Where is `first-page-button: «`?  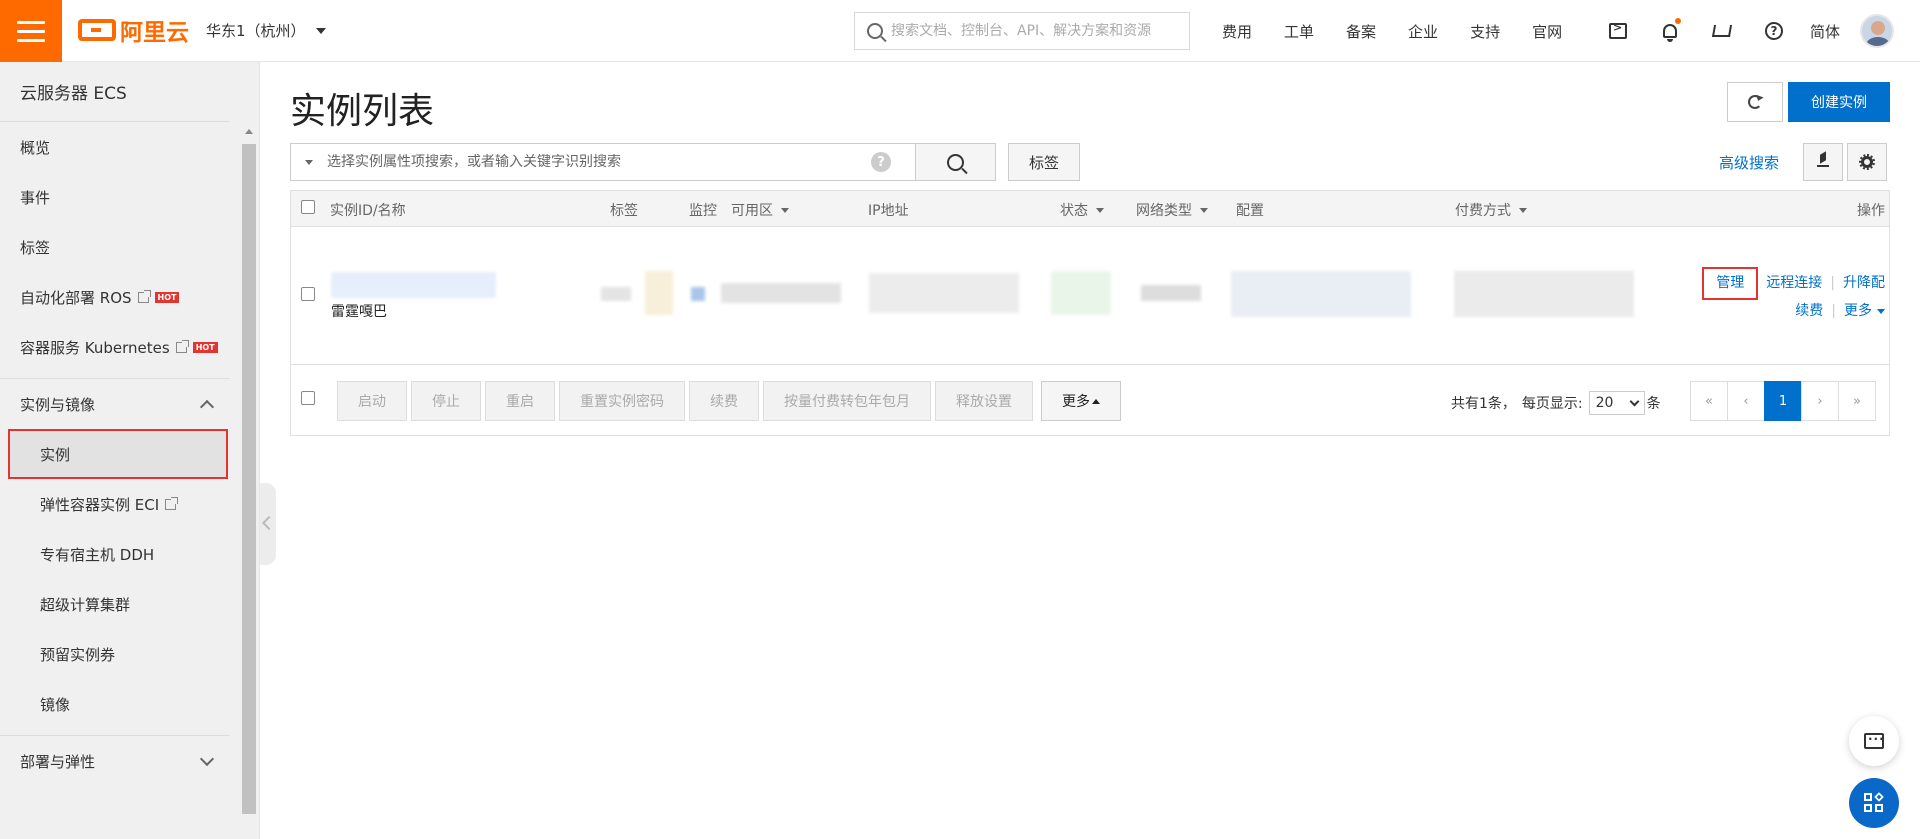 first-page-button: « is located at coordinates (1709, 401).